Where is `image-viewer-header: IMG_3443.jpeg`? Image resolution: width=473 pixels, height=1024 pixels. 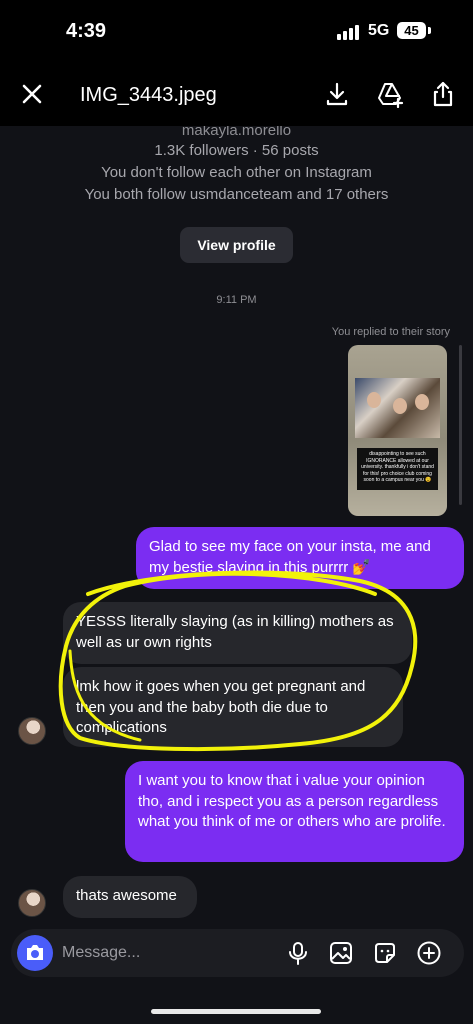 image-viewer-header: IMG_3443.jpeg is located at coordinates (236, 94).